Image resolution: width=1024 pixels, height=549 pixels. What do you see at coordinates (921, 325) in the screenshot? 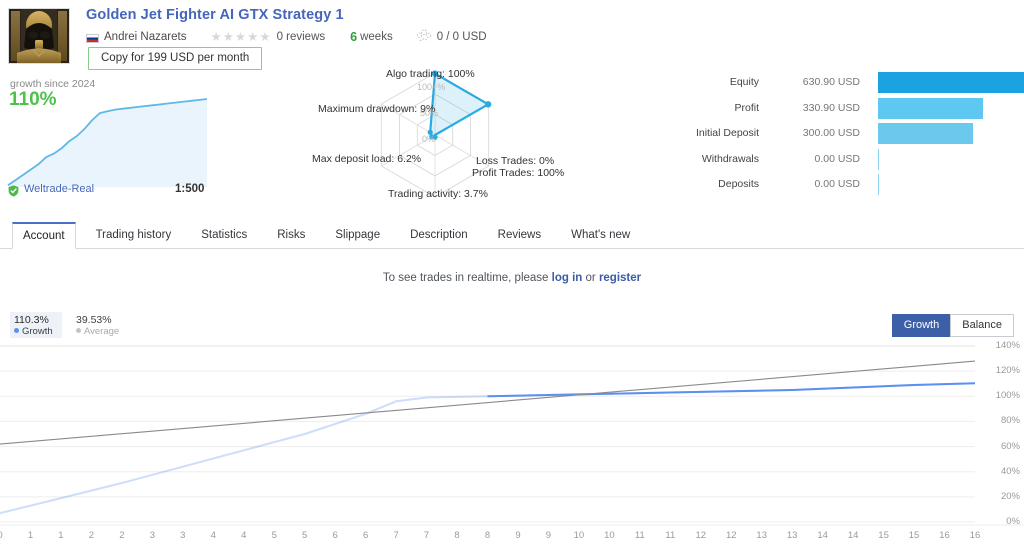
I see `toggle-growth: Growth` at bounding box center [921, 325].